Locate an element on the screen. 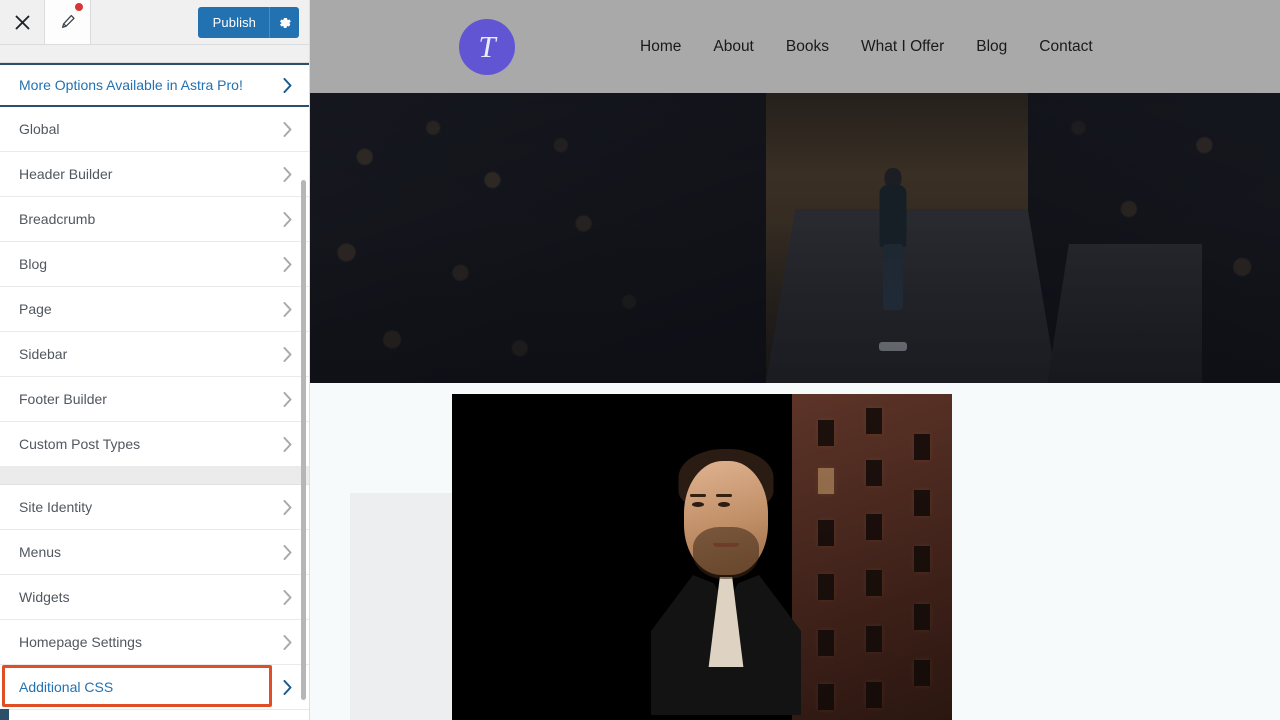  sidebar-item-header-builder: Header Builder is located at coordinates (154, 174).